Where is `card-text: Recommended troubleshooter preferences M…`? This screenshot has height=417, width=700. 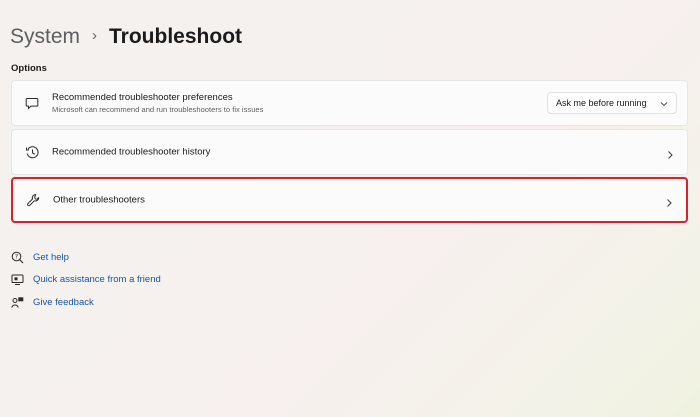
card-text: Recommended troubleshooter preferences M… is located at coordinates (157, 103).